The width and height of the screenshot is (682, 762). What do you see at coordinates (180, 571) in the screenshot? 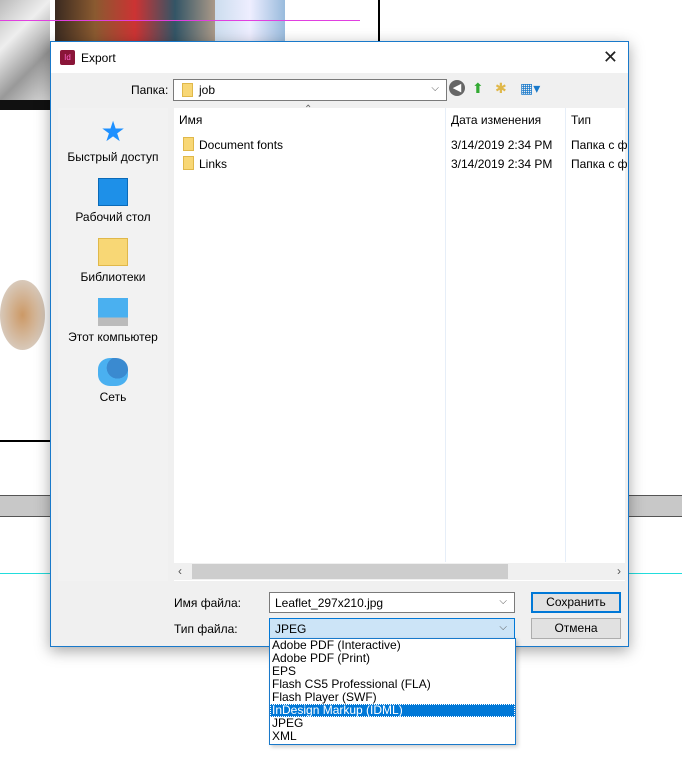
I see `scroll-left-icon: ‹` at bounding box center [180, 571].